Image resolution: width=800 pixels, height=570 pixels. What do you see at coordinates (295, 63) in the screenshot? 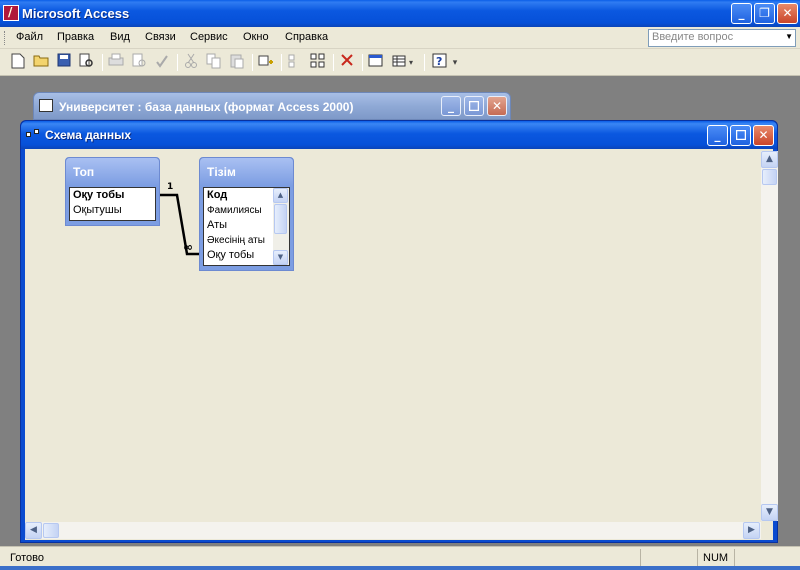
I see `show-direct-relationships-icon` at bounding box center [295, 63].